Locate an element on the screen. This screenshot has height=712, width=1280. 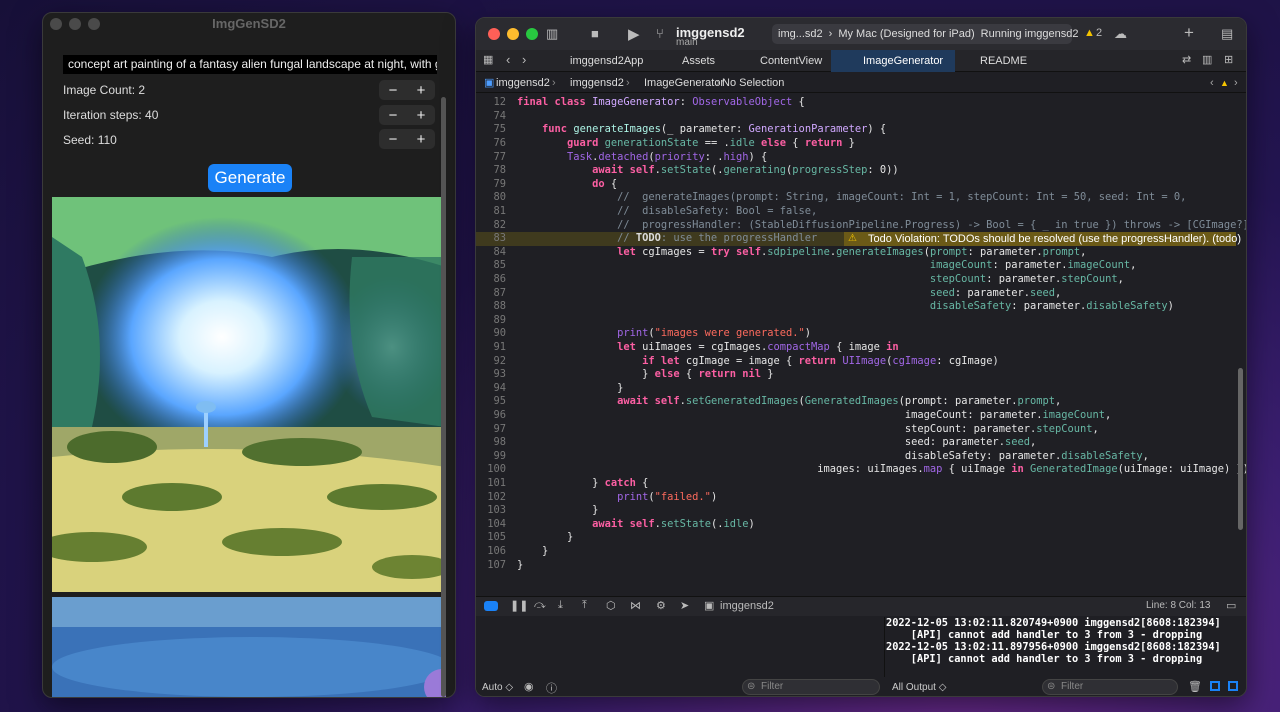
line-number: 96 is located at coordinates (499, 415).